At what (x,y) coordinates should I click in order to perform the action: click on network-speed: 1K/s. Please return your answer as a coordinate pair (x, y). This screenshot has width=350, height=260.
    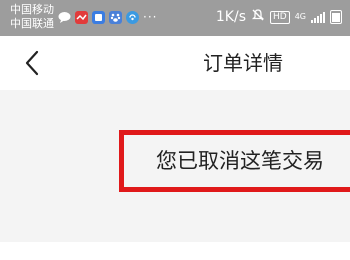
    Looking at the image, I should click on (230, 17).